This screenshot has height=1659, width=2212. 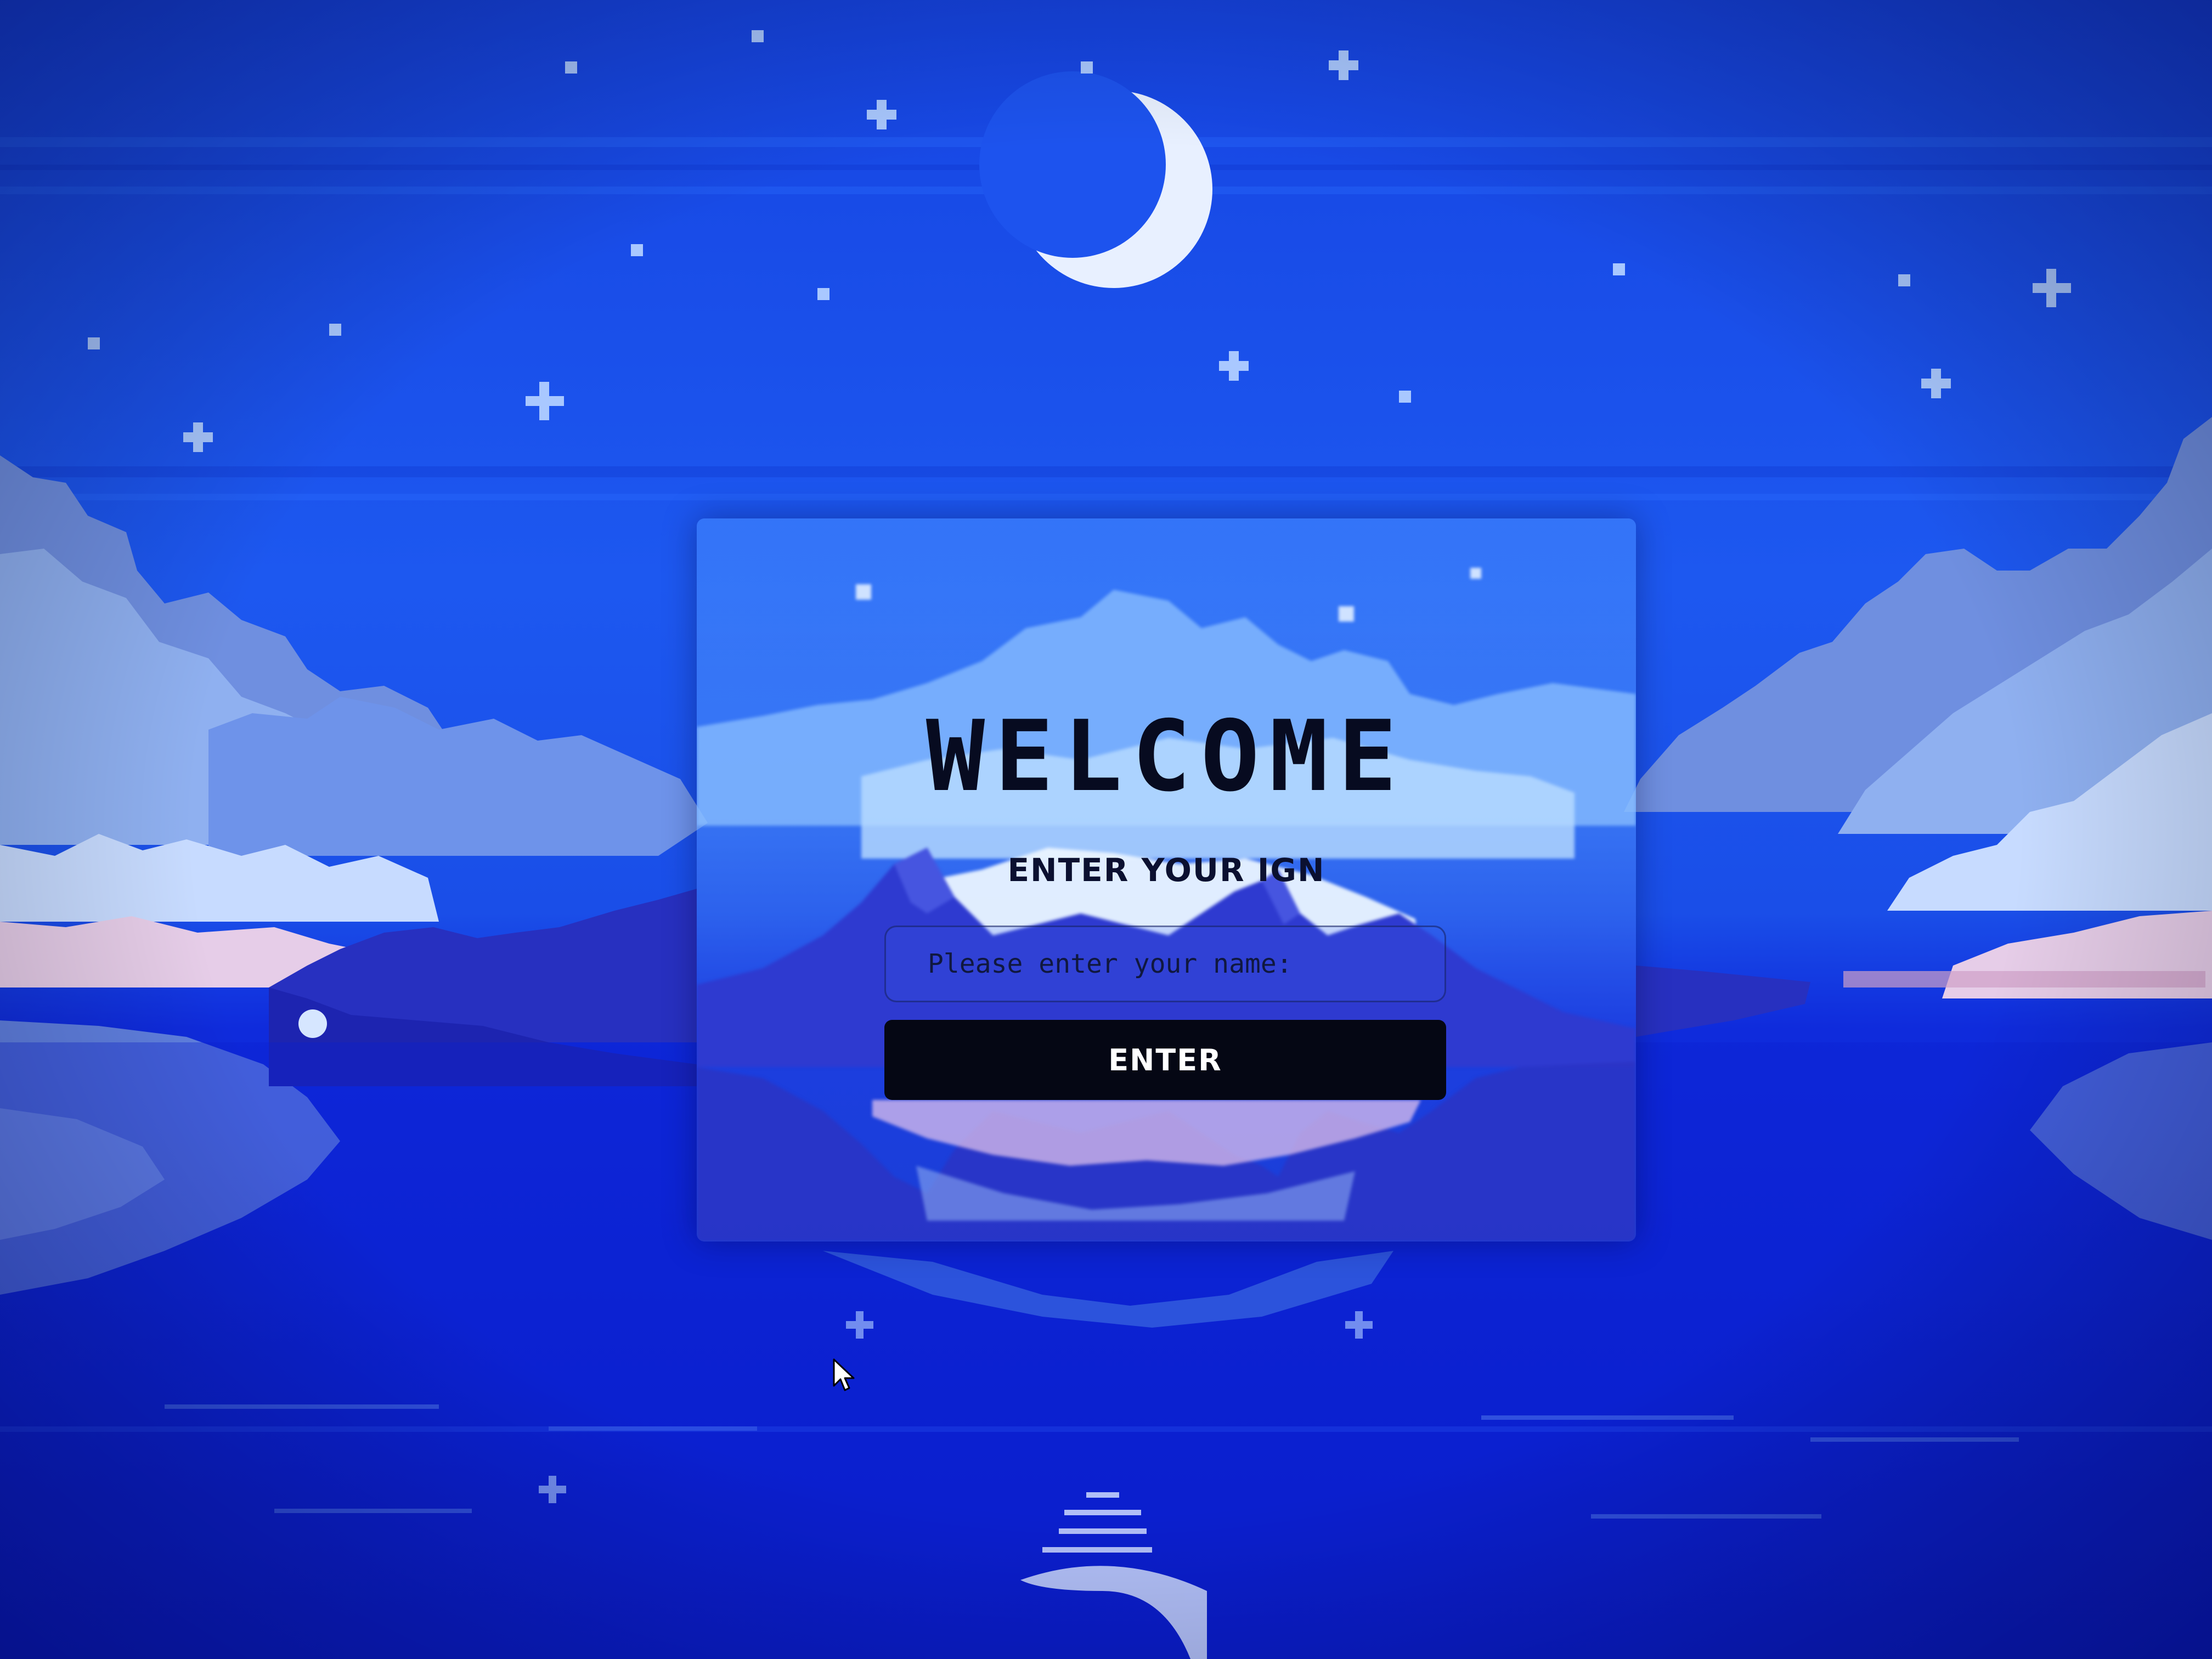 What do you see at coordinates (1165, 1060) in the screenshot?
I see `enter-button: ENTER` at bounding box center [1165, 1060].